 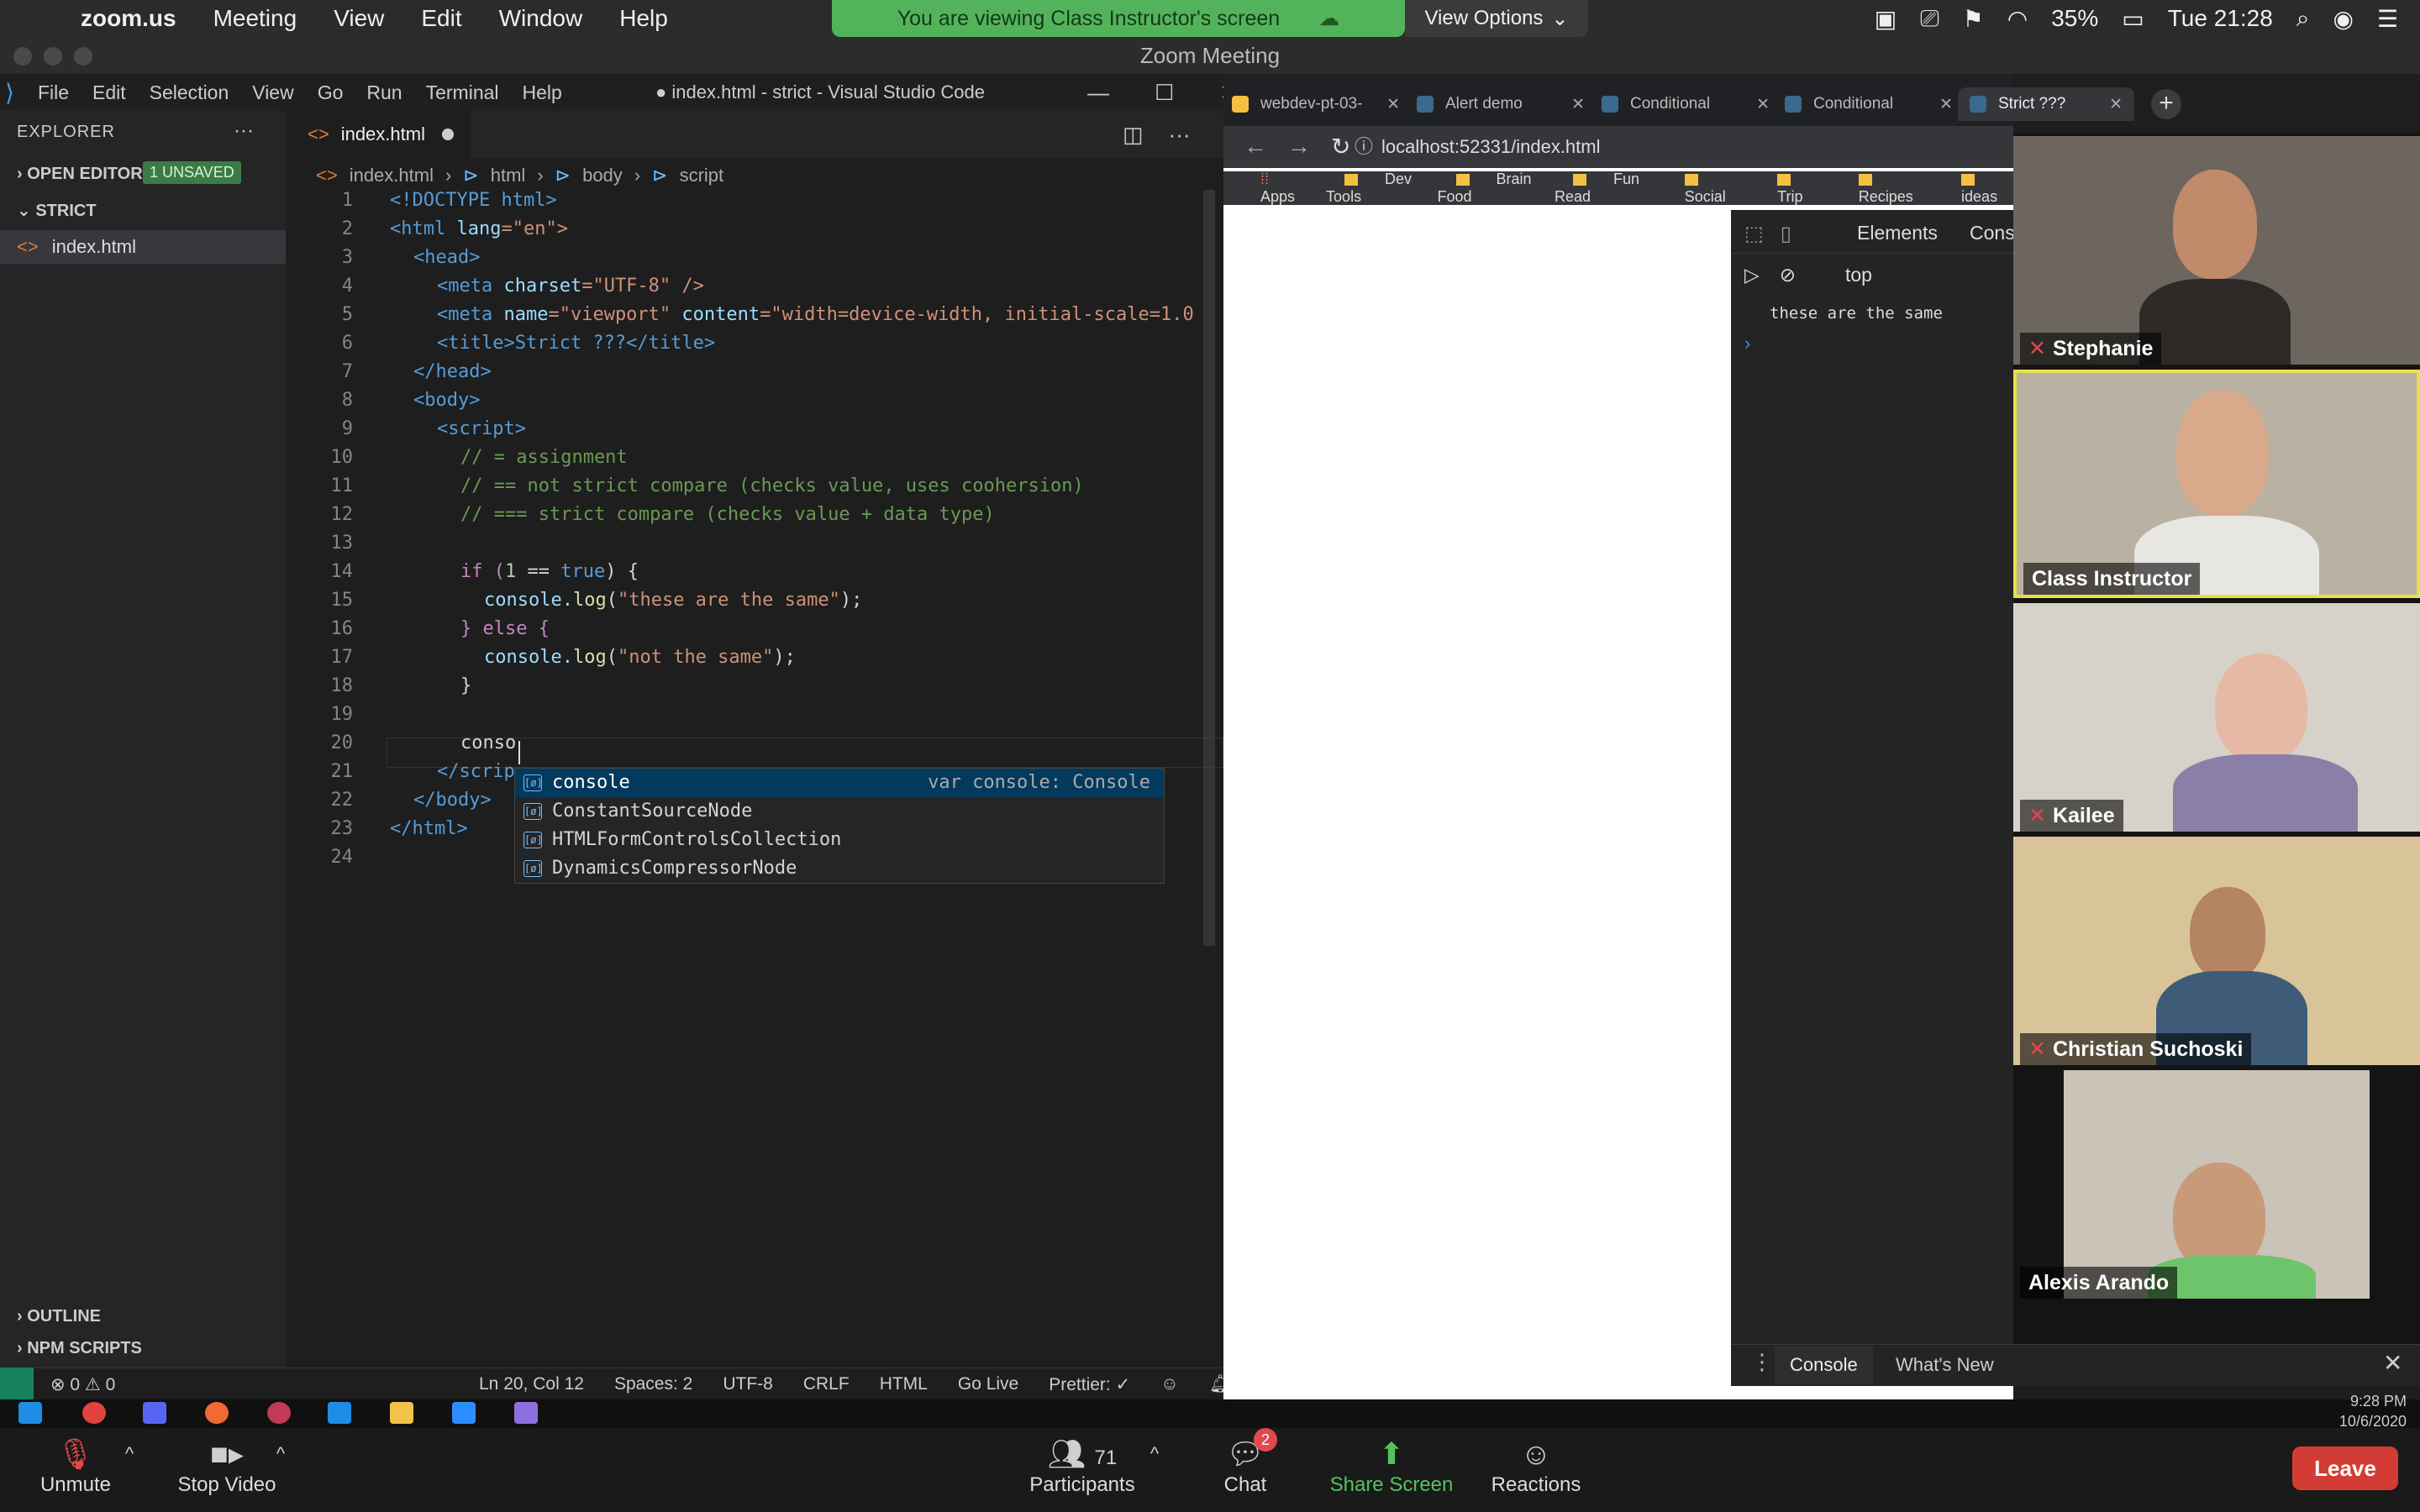 What do you see at coordinates (542, 92) in the screenshot?
I see `vs-menu-help: Help` at bounding box center [542, 92].